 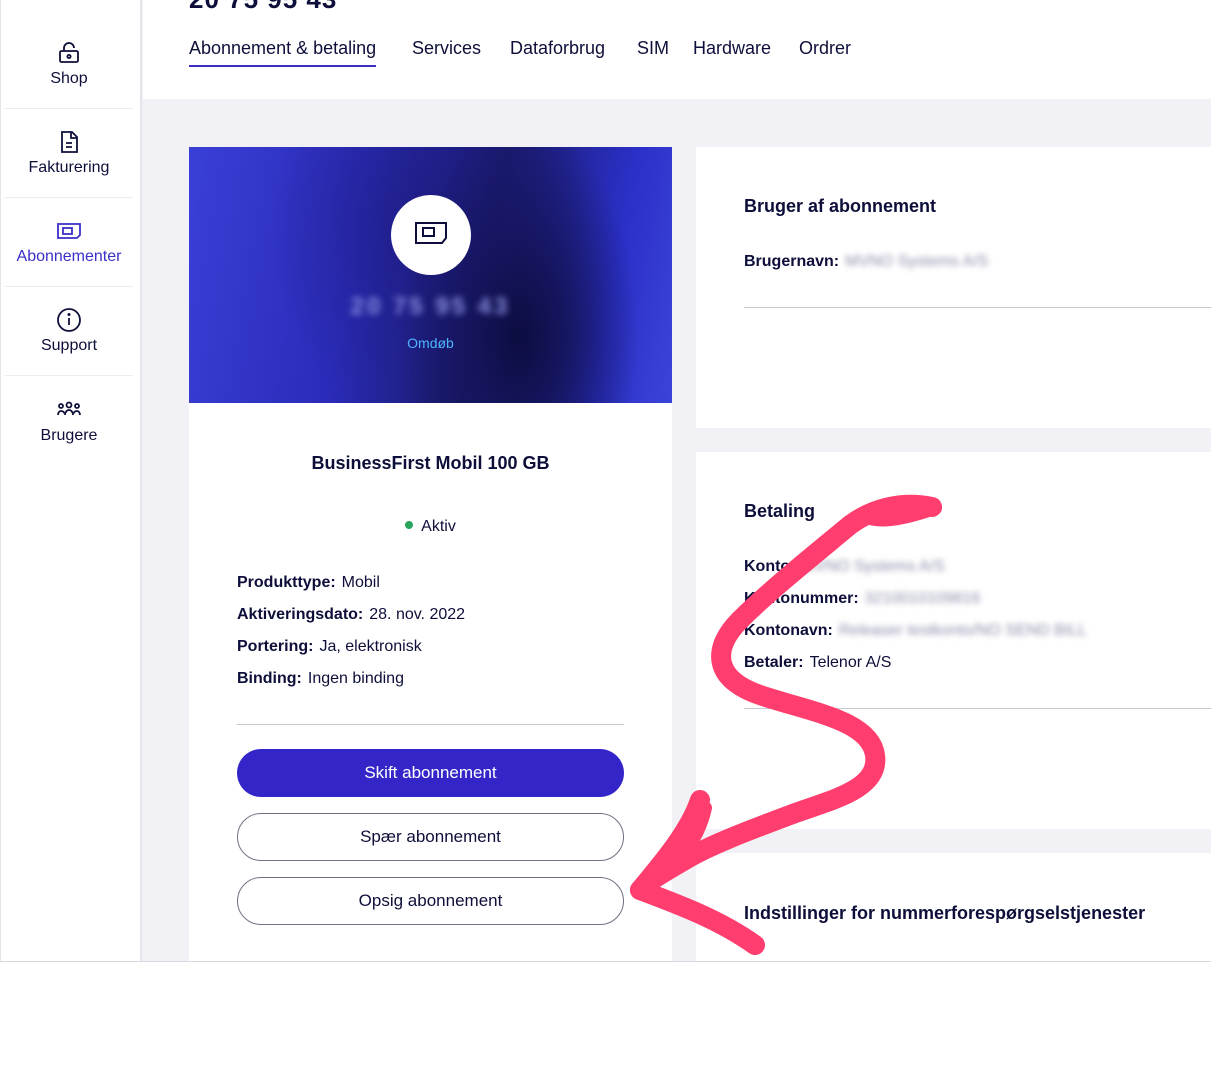 I want to click on detail-binding: Binding: Ingen binding, so click(x=320, y=679).